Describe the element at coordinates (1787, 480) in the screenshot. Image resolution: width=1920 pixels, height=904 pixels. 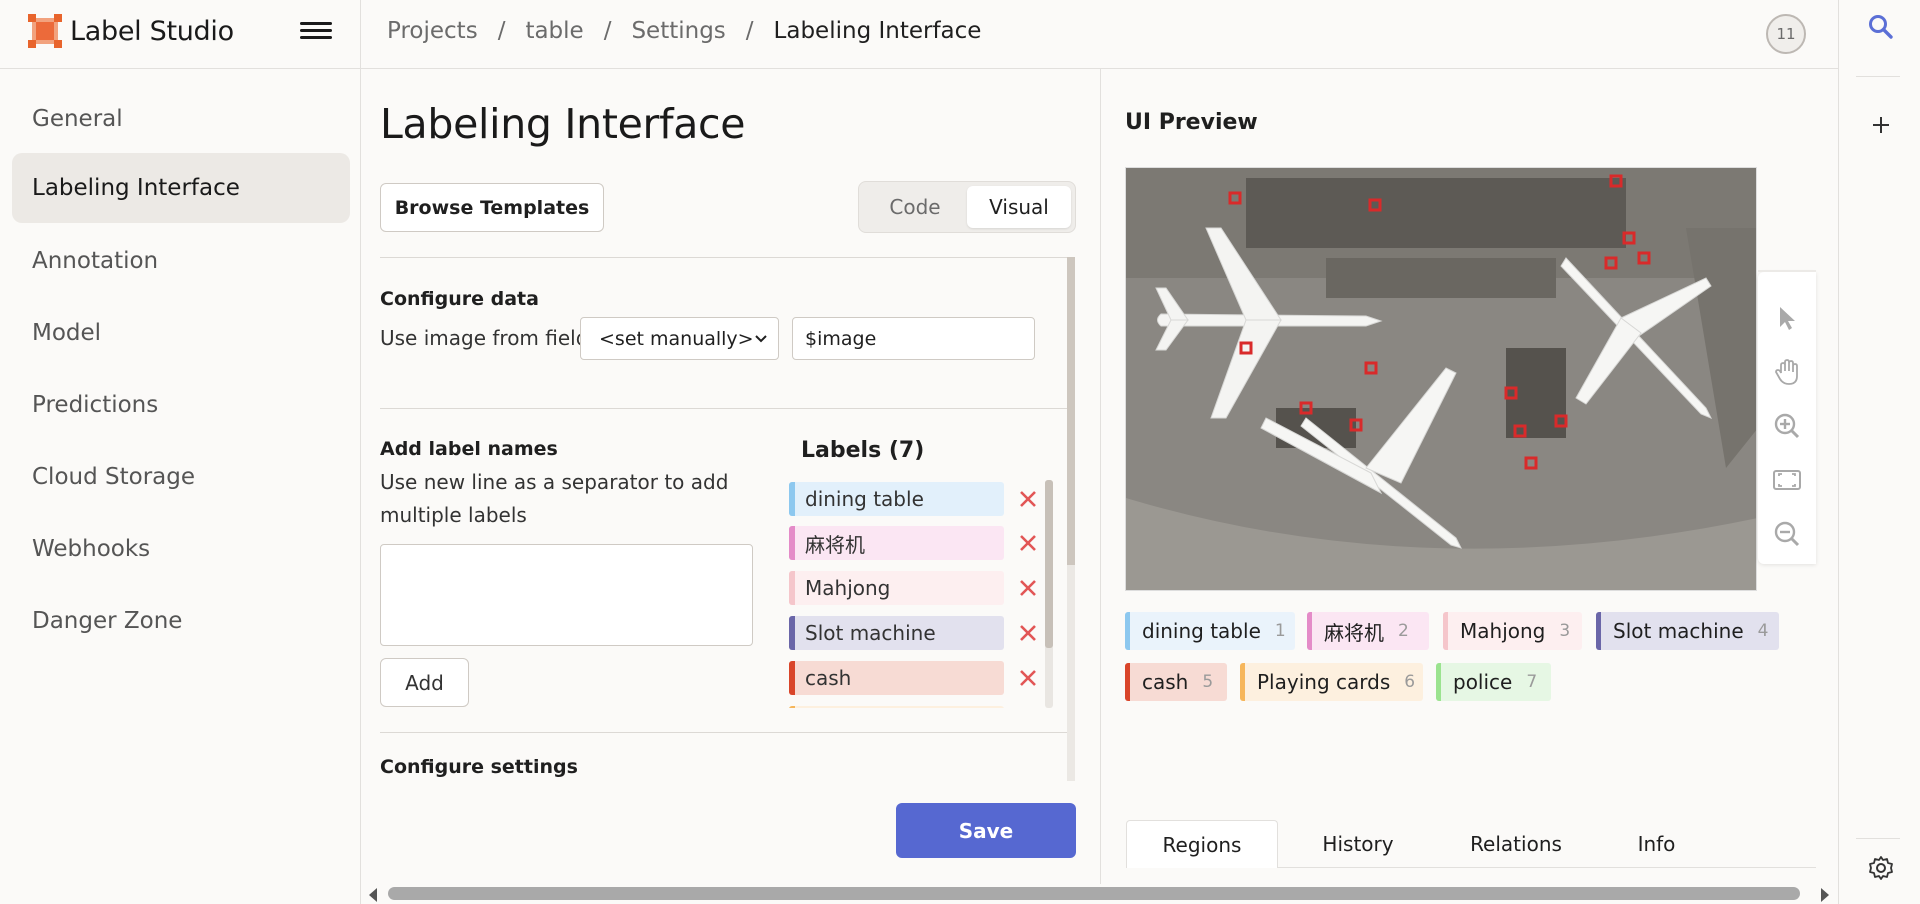
I see `zoom-fit-icon` at that location.